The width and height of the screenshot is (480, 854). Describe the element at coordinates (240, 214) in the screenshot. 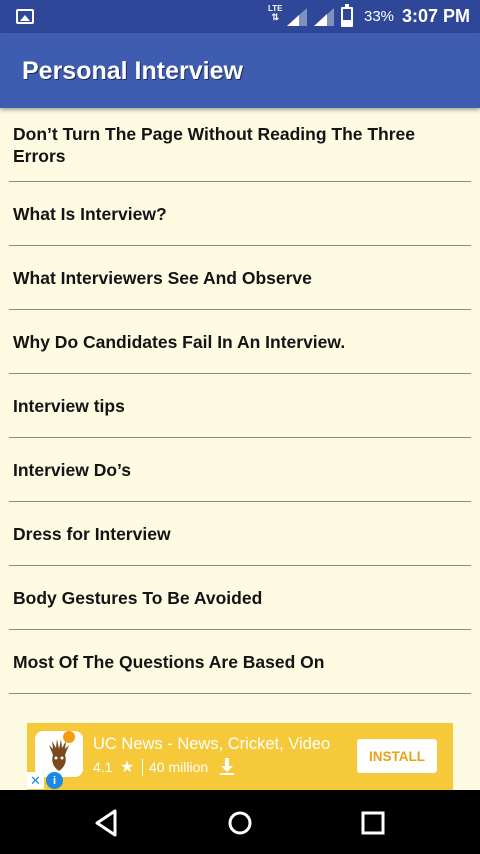

I see `list-item: What Is Interview?` at that location.